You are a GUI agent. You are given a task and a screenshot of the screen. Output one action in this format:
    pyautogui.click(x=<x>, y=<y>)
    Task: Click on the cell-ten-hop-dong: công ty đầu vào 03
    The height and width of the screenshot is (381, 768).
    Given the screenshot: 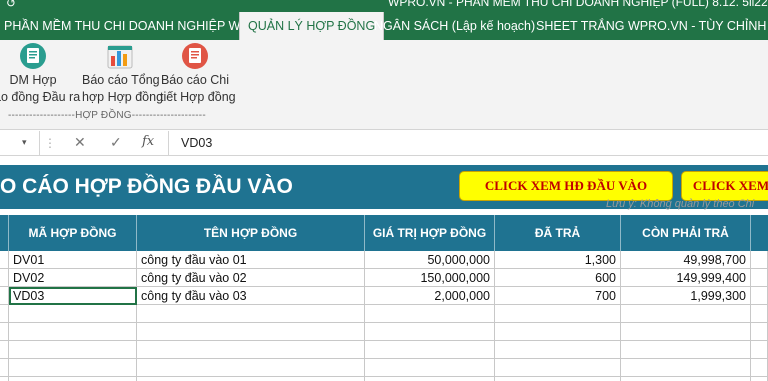 What is the action you would take?
    pyautogui.click(x=251, y=296)
    